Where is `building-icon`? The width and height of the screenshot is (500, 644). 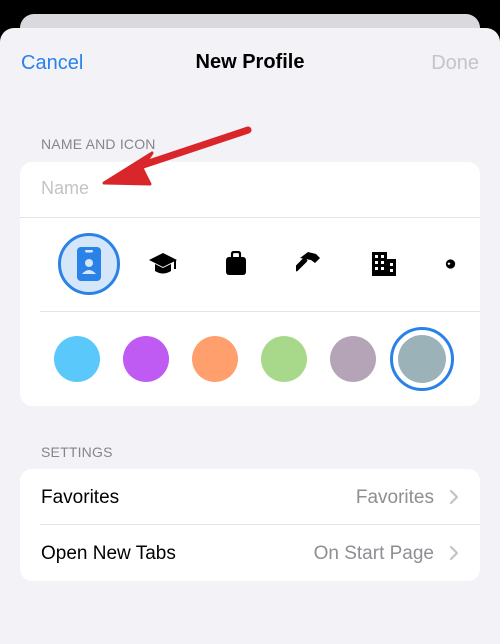 building-icon is located at coordinates (384, 264).